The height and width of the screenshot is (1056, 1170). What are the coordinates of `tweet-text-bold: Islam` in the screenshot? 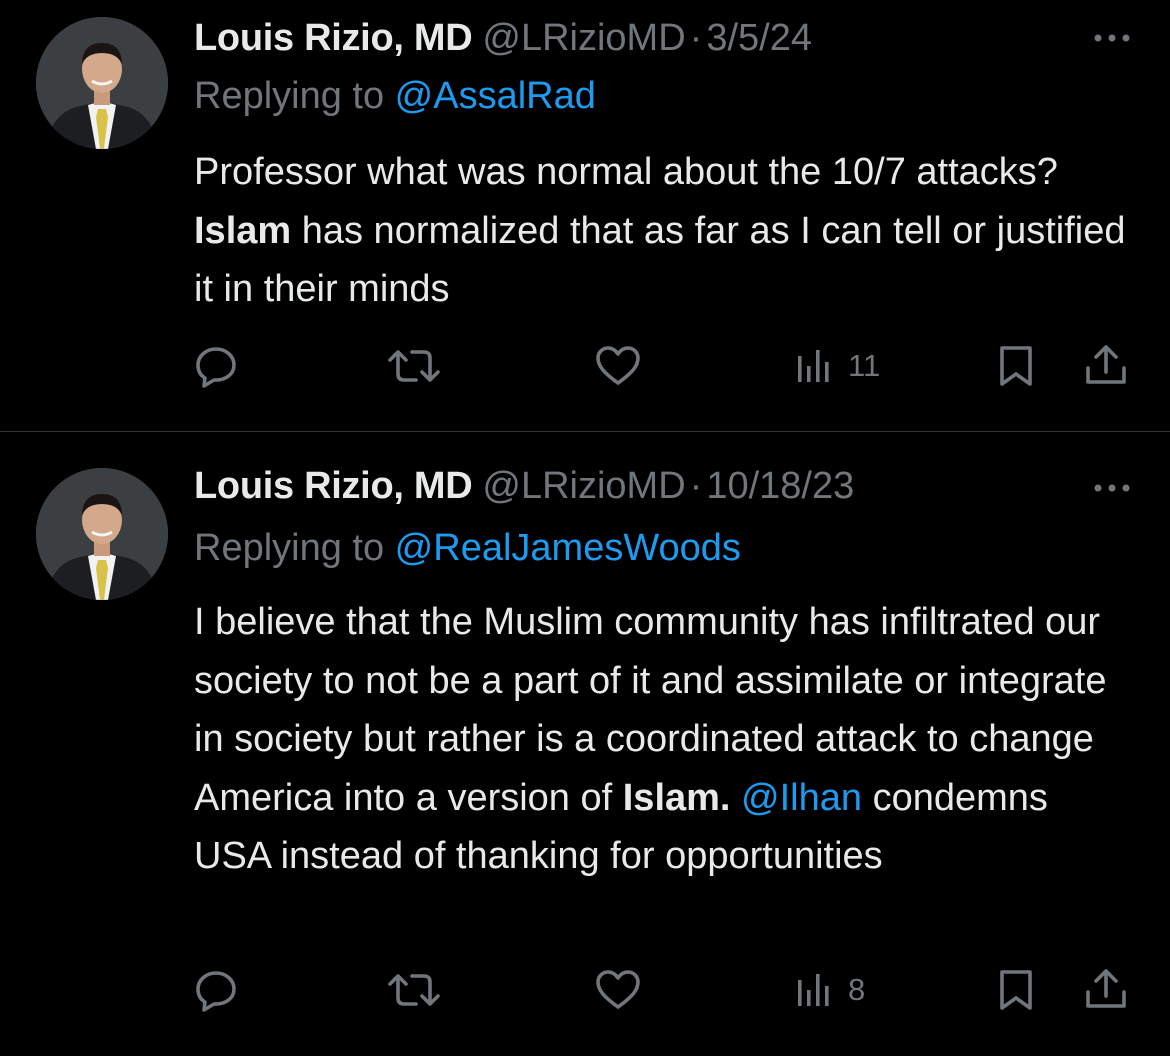 It's located at (243, 230).